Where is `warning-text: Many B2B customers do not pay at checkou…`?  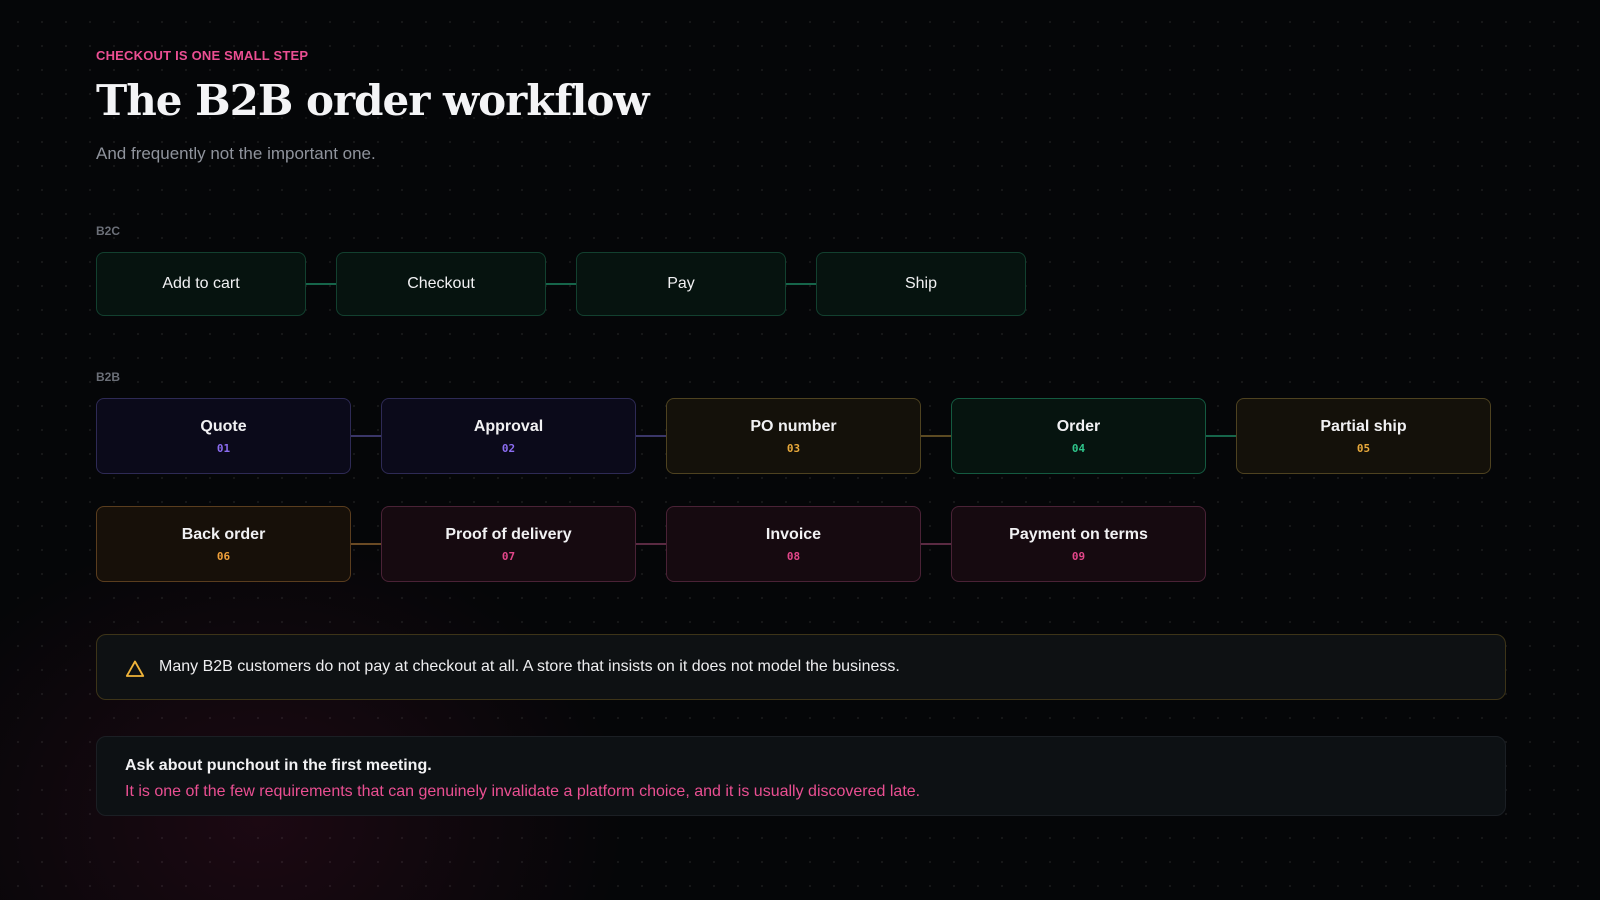 warning-text: Many B2B customers do not pay at checkou… is located at coordinates (529, 666).